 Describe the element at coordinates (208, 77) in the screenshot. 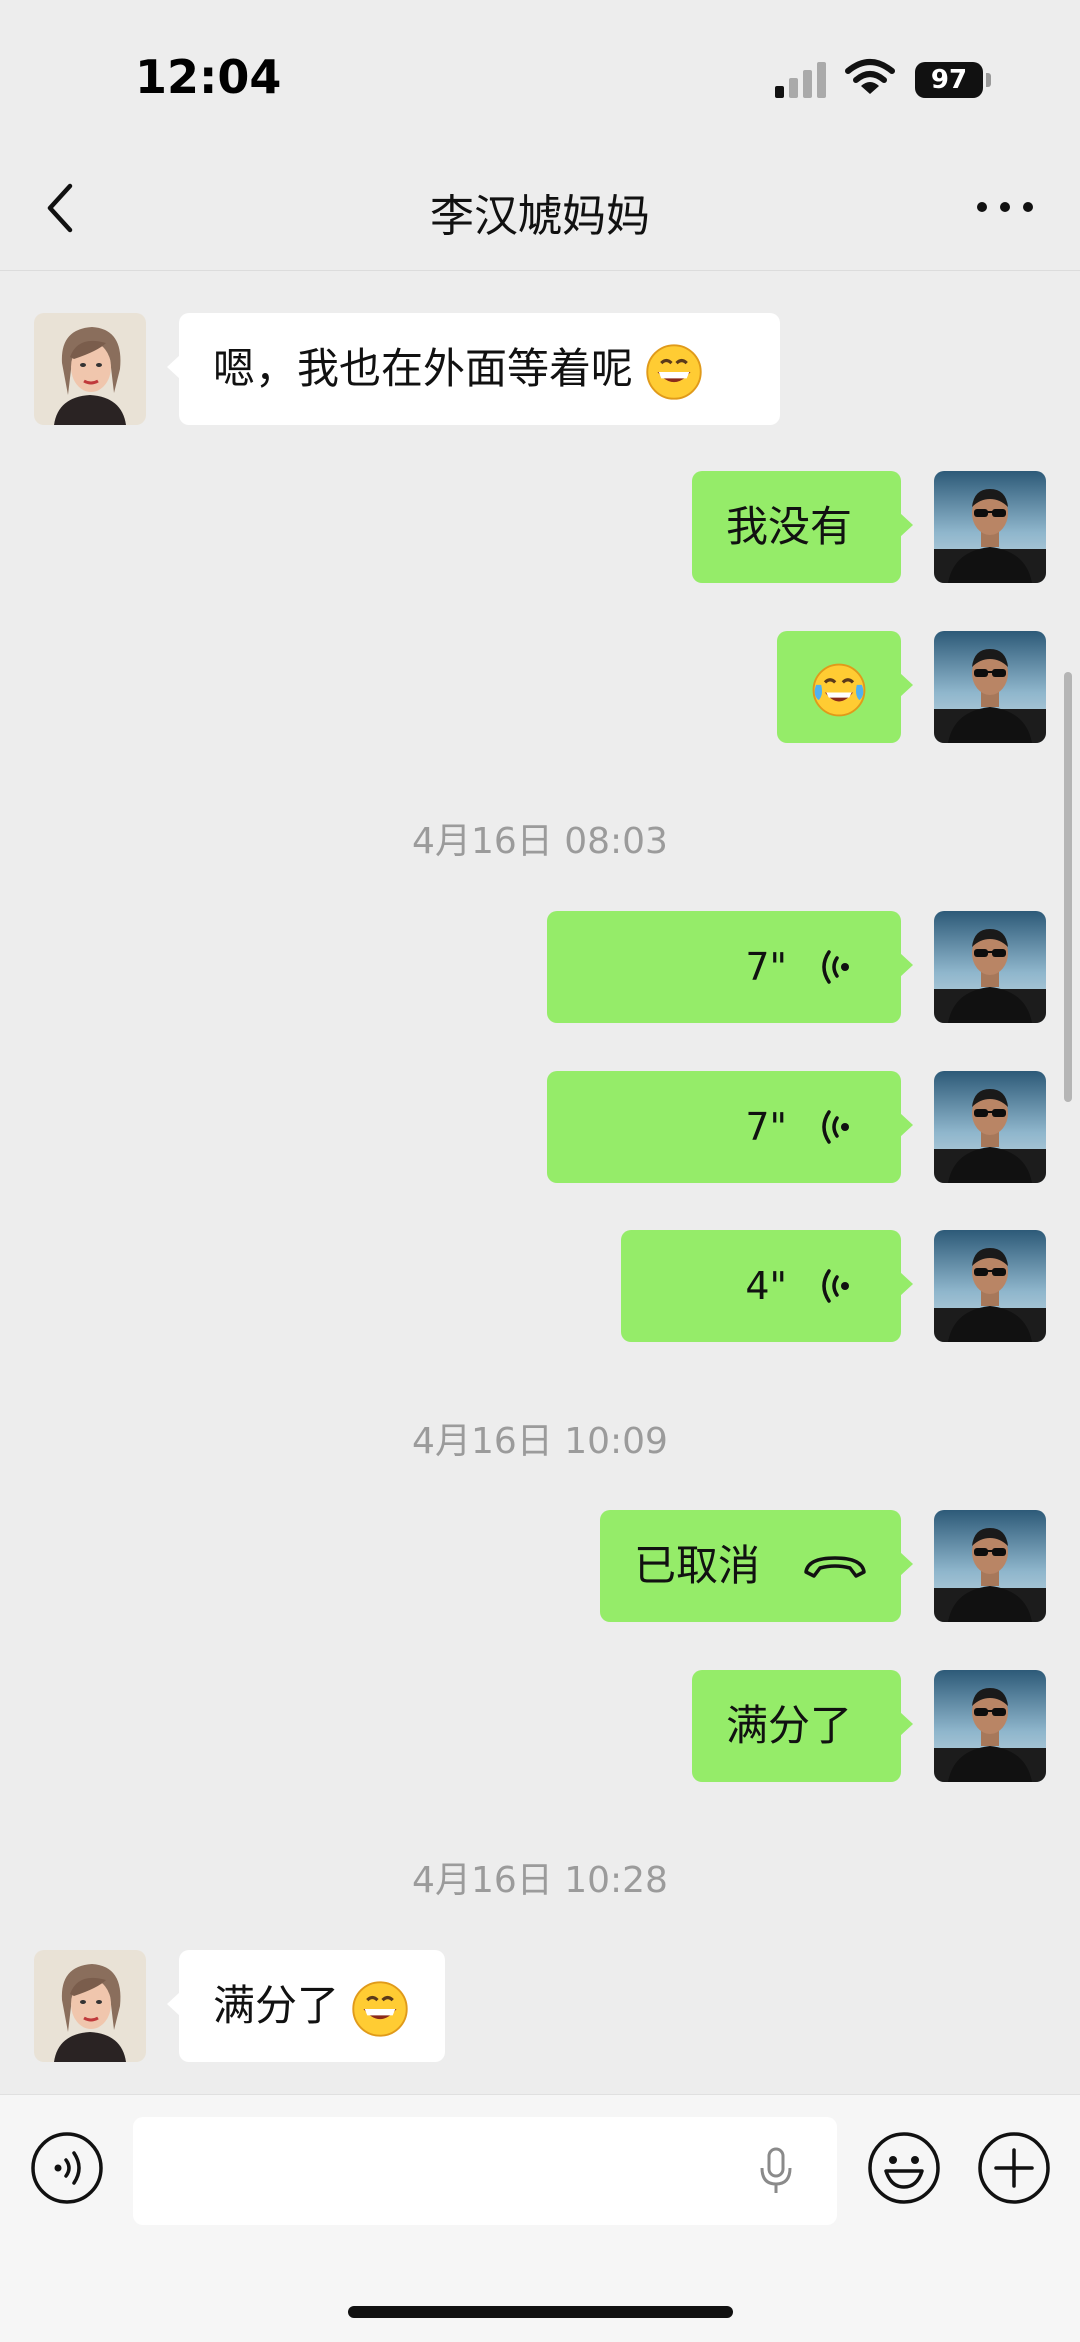

I see `status-time: 12:04` at that location.